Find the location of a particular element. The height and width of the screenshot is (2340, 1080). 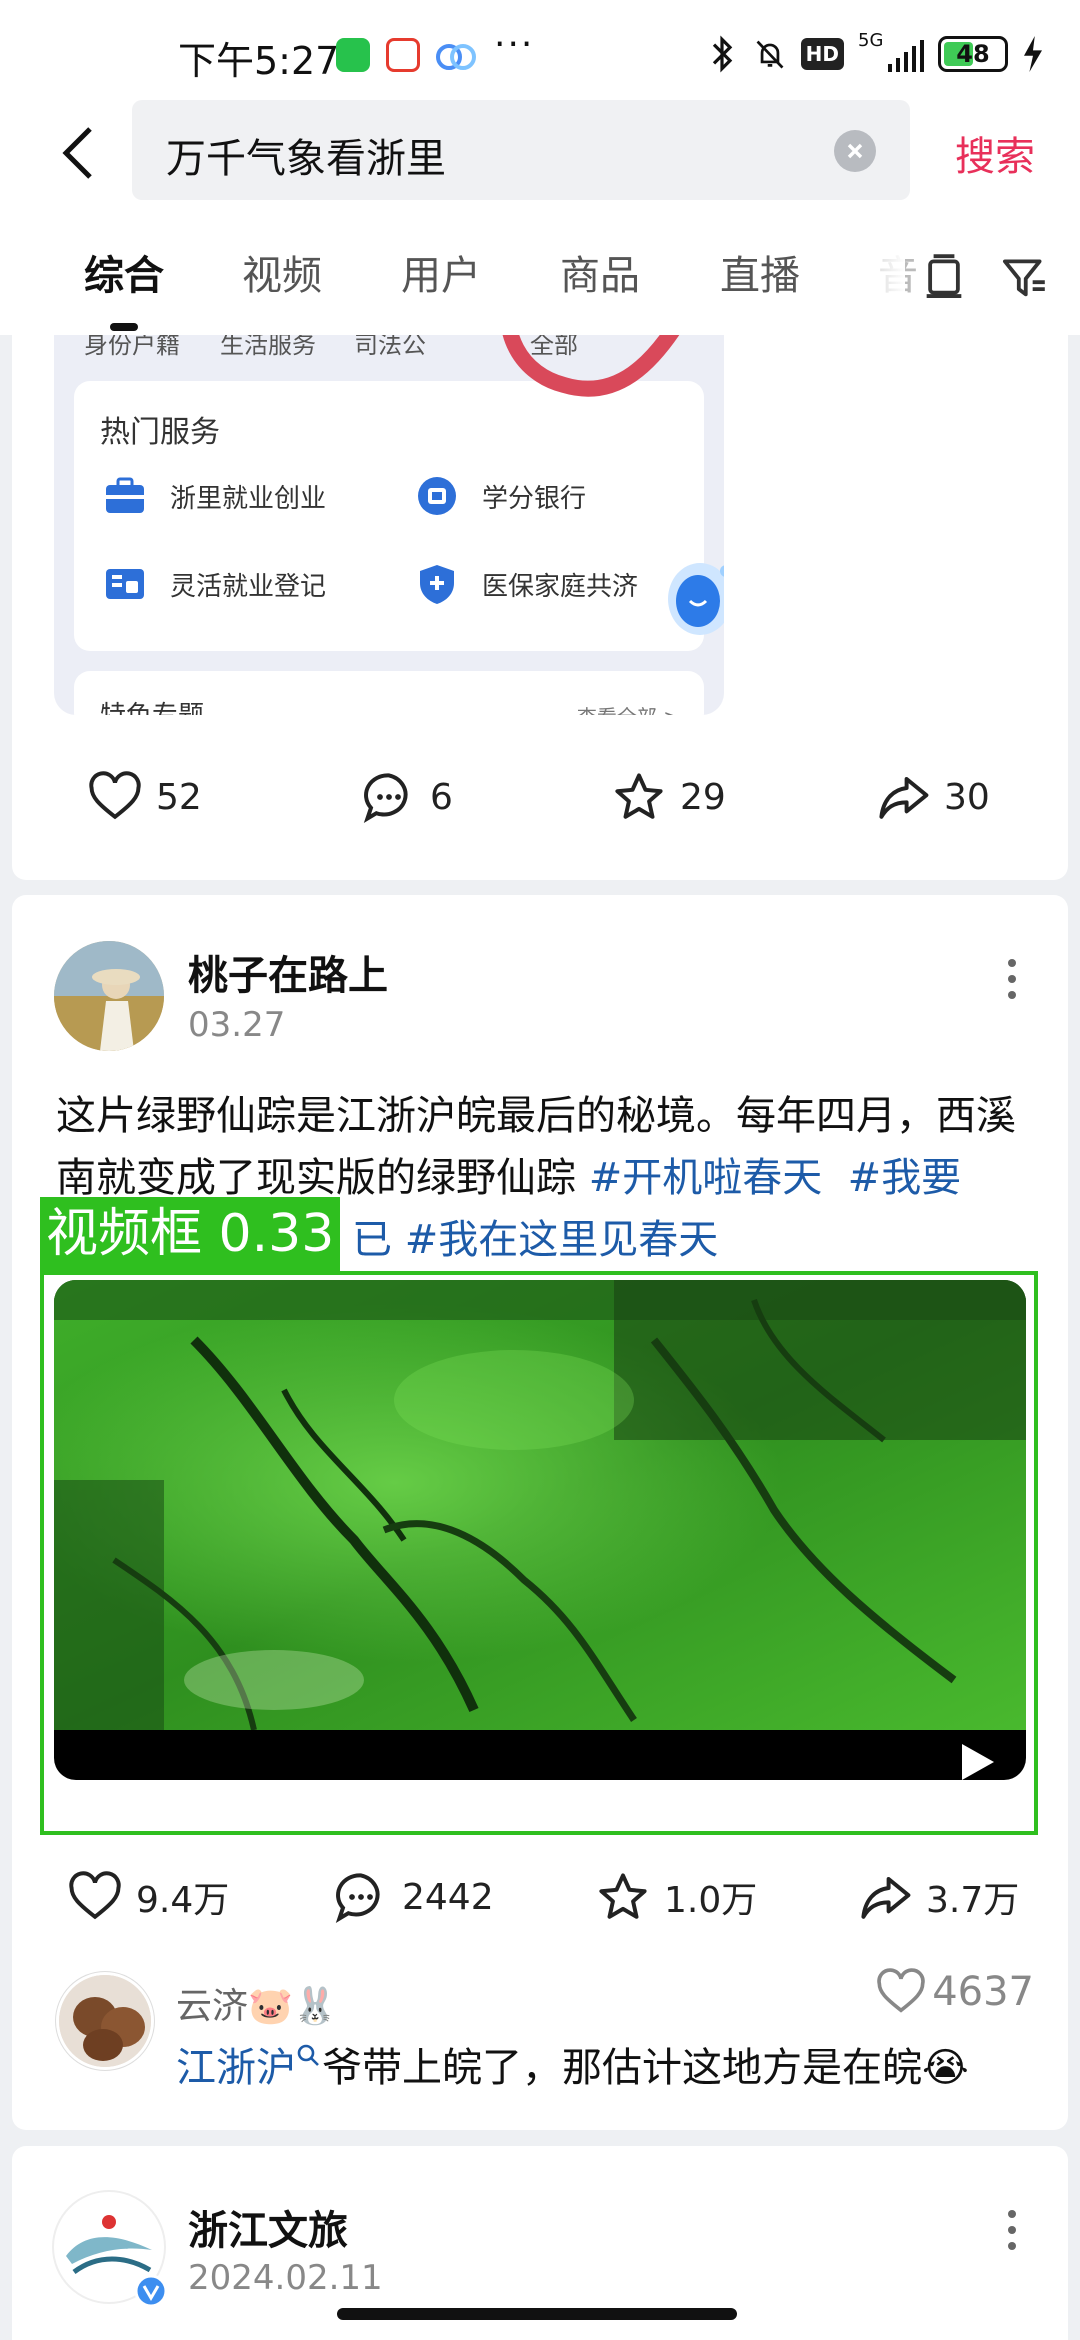

search-icon is located at coordinates (308, 2055).